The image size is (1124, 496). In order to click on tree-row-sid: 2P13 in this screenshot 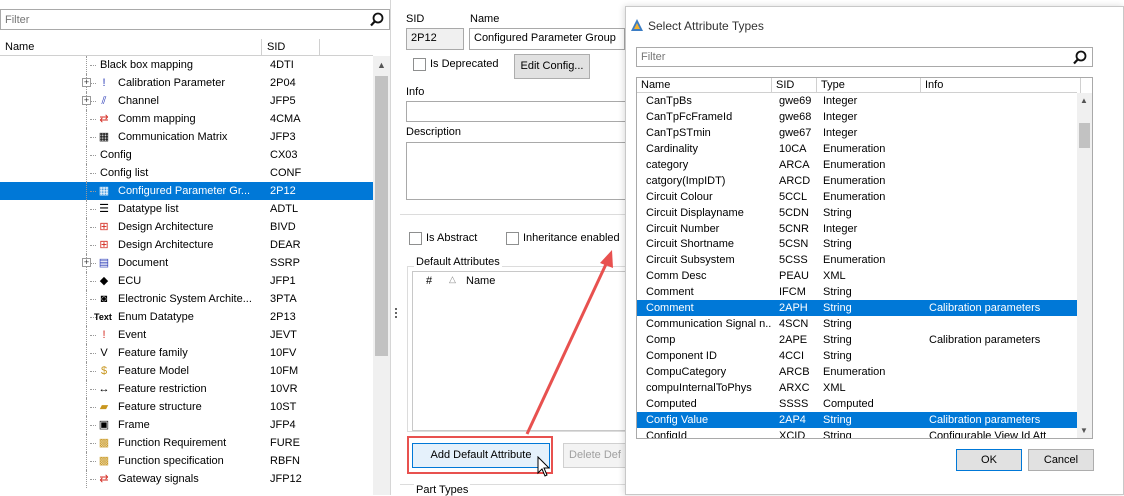, I will do `click(283, 317)`.